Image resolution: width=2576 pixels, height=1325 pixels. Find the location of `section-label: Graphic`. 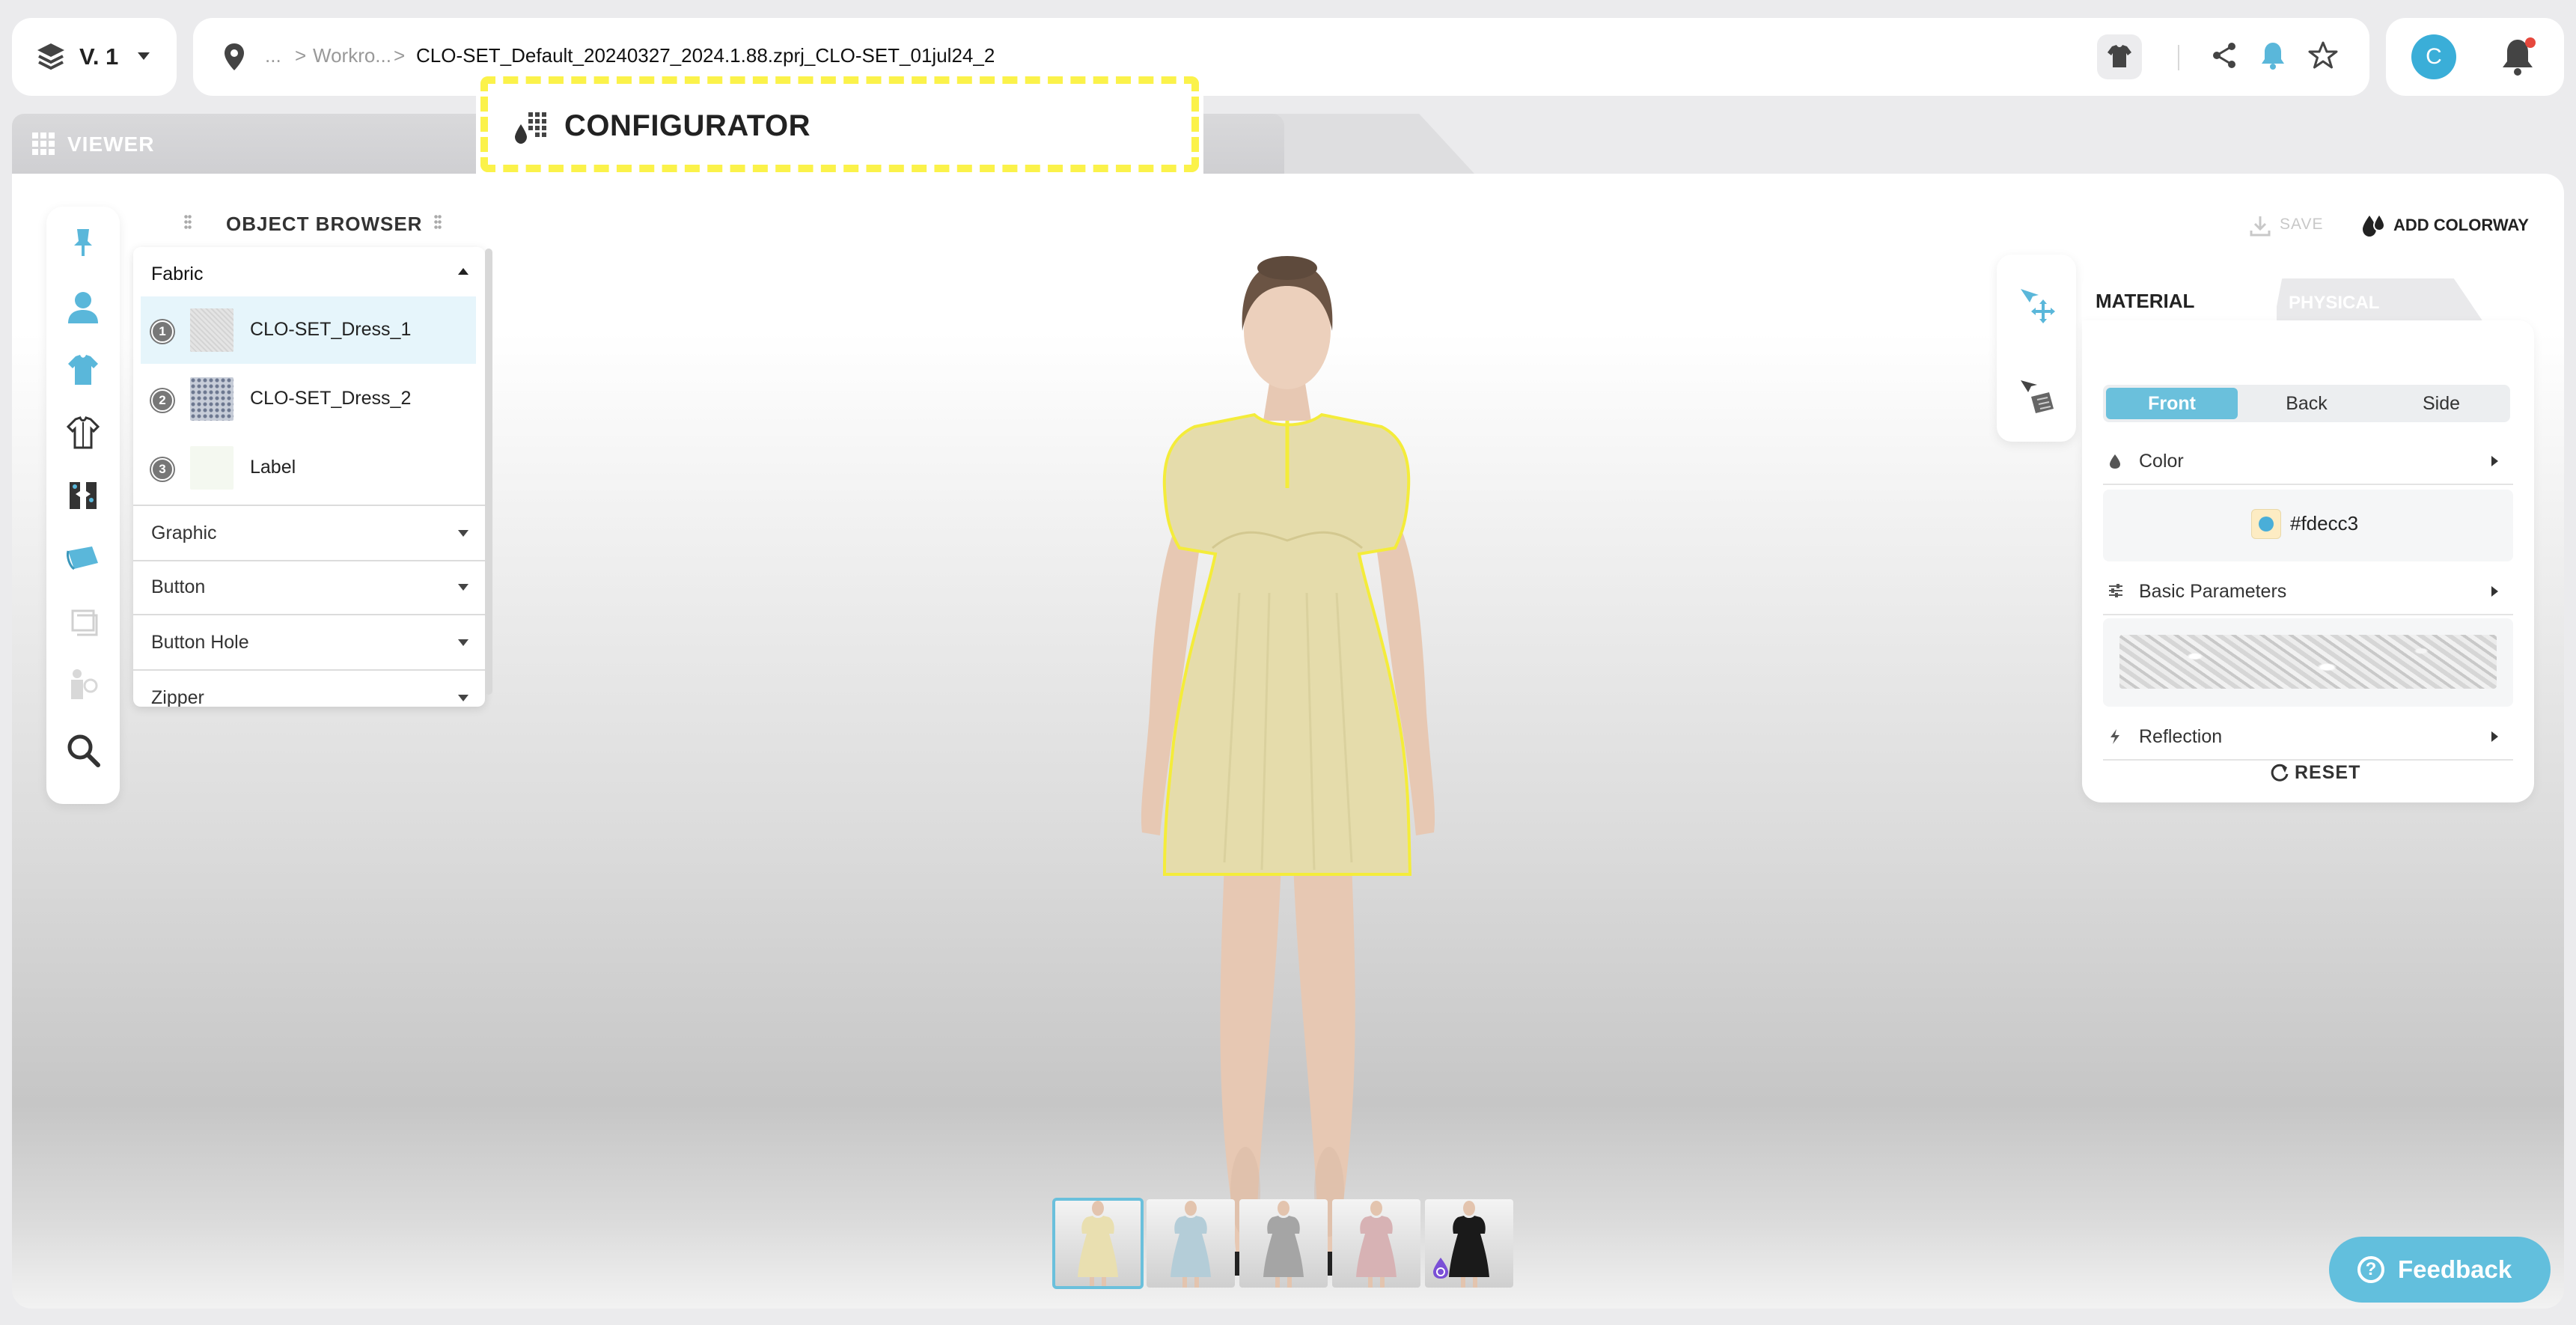

section-label: Graphic is located at coordinates (184, 533).